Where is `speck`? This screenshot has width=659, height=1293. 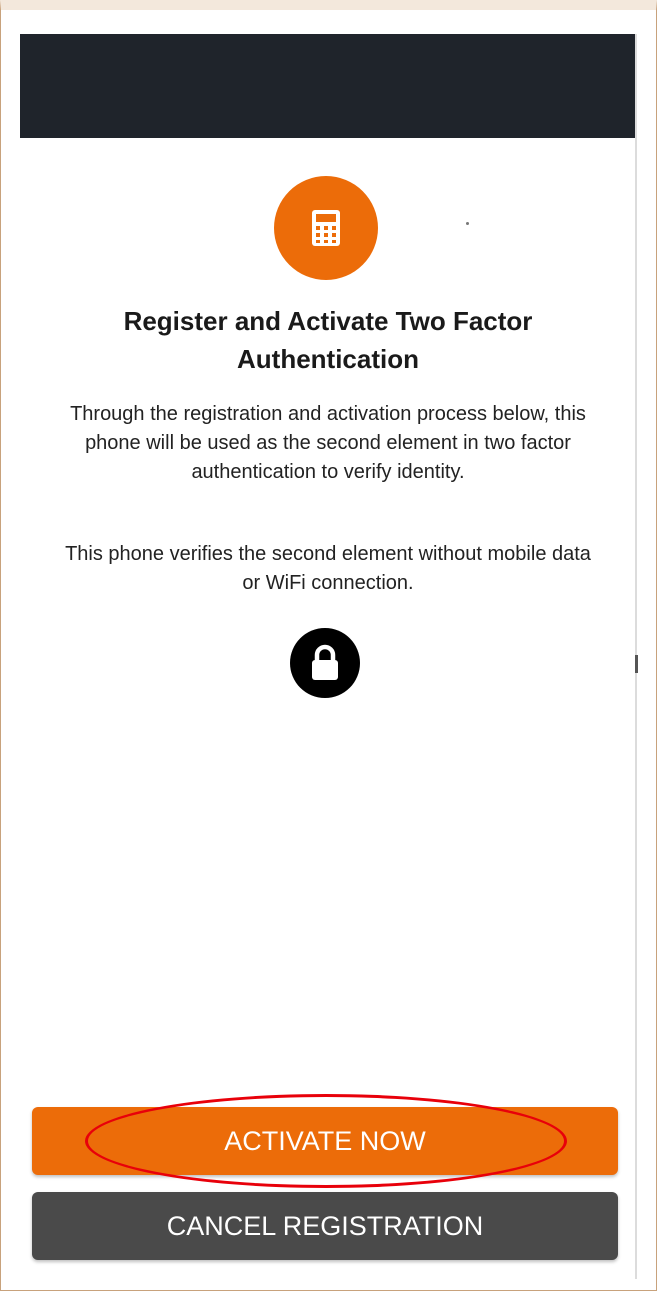
speck is located at coordinates (467, 223).